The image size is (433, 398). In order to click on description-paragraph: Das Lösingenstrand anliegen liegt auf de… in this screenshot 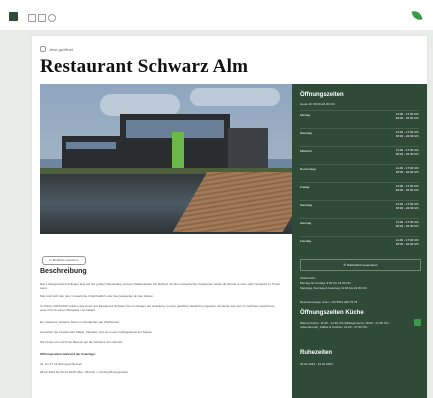, I will do `click(160, 286)`.